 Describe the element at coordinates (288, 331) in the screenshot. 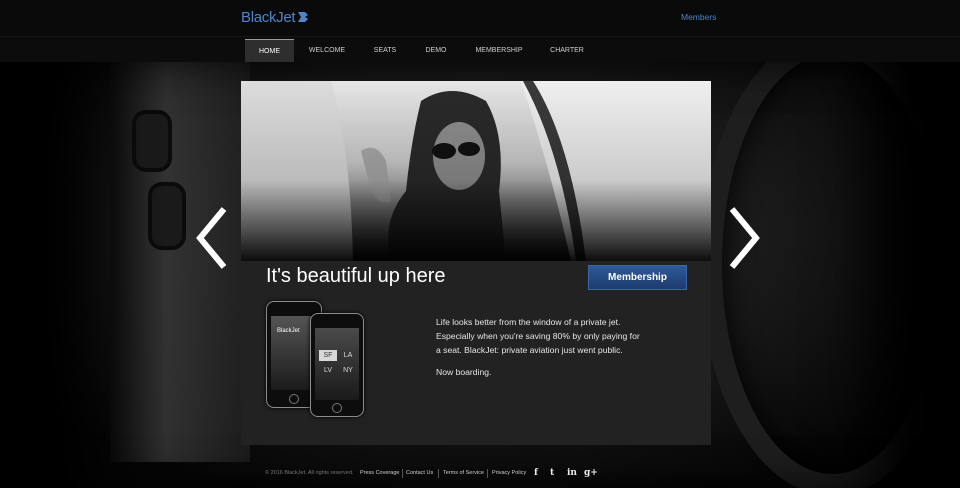

I see `phone-logo-text: BlackJet` at that location.